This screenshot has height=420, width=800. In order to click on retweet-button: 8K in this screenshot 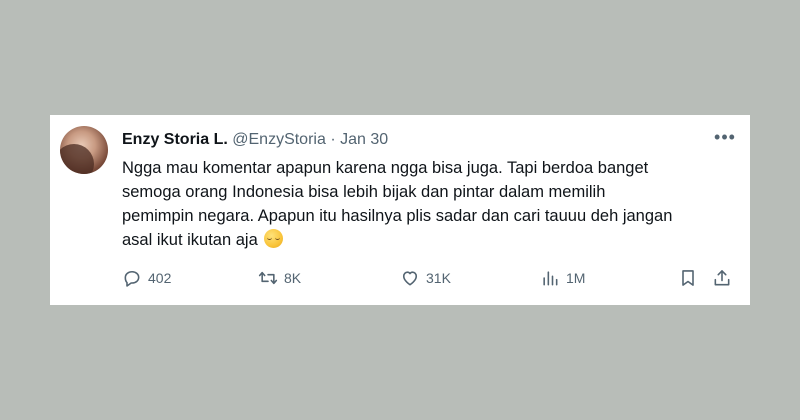, I will do `click(279, 278)`.